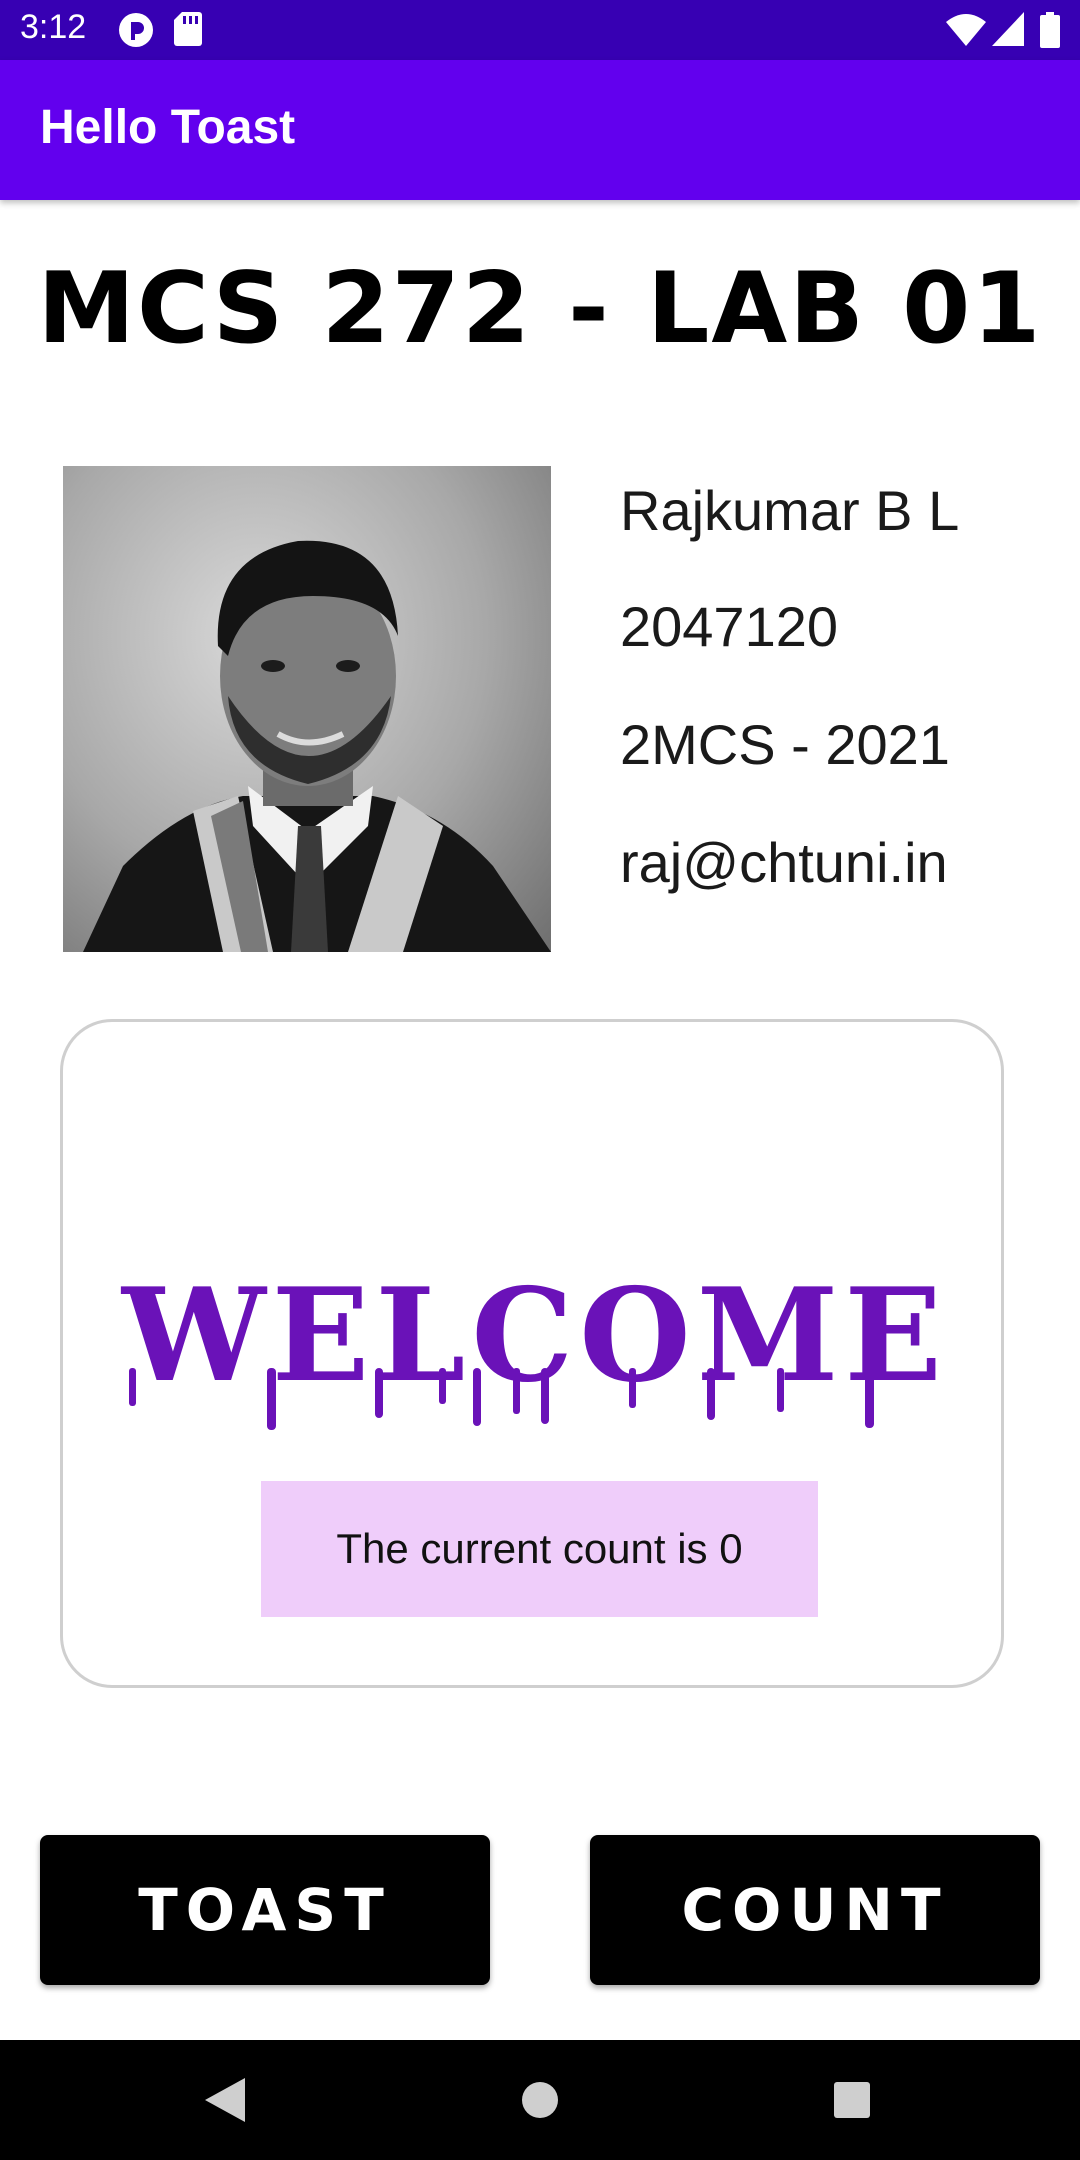 This screenshot has height=2160, width=1080. I want to click on sd-card-icon, so click(188, 31).